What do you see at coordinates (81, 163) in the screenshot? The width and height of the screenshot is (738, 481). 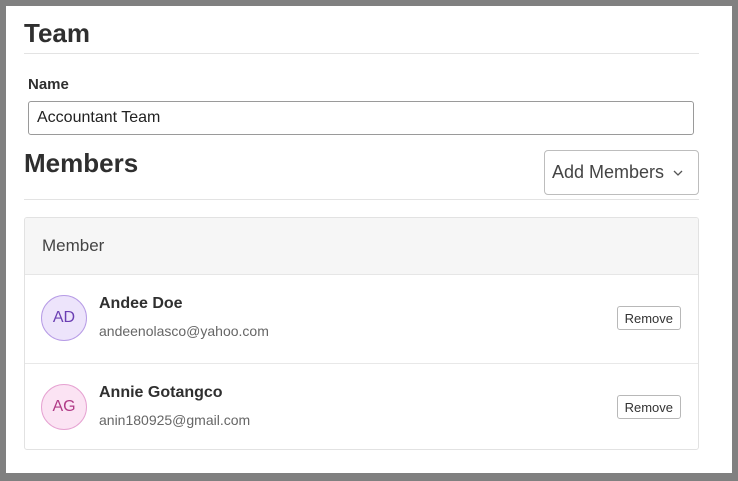 I see `members-heading: Members` at bounding box center [81, 163].